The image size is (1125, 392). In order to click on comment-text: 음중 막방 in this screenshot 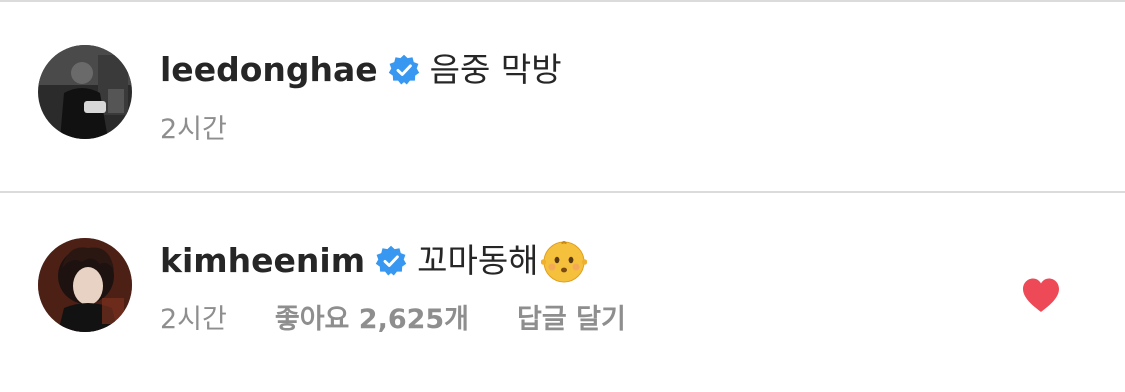, I will do `click(495, 69)`.